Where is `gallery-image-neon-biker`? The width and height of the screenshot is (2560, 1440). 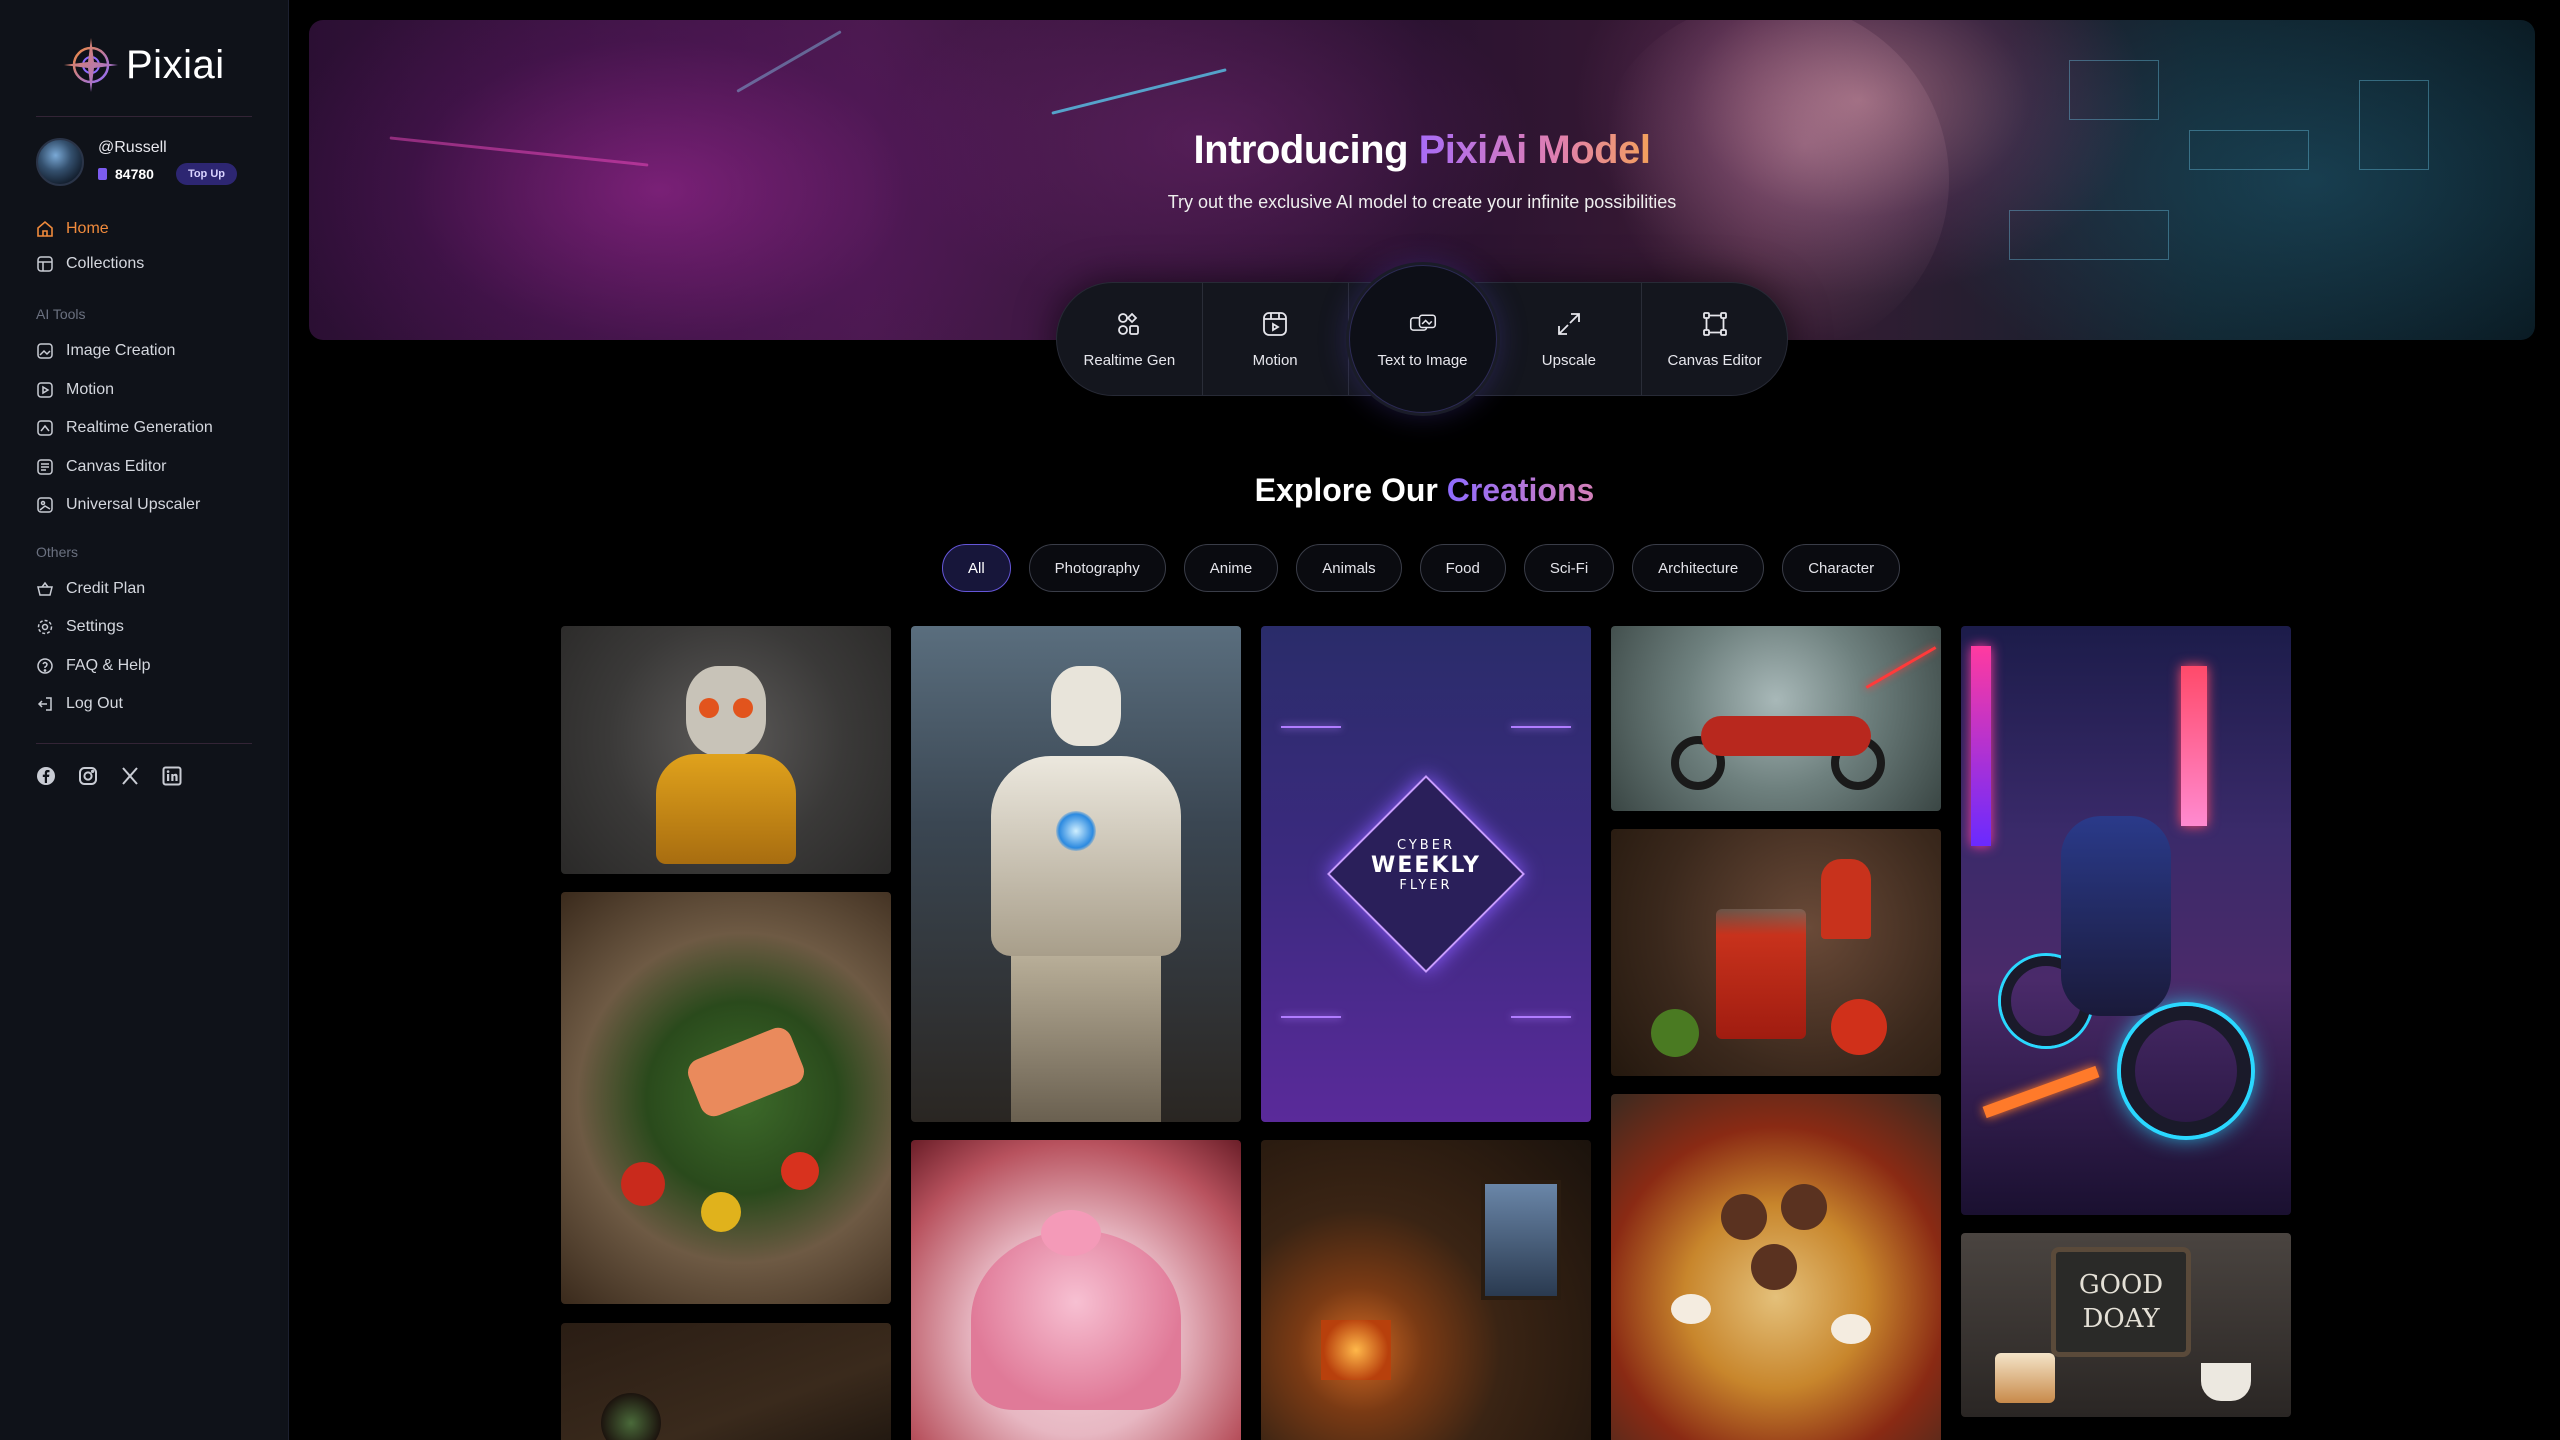 gallery-image-neon-biker is located at coordinates (2126, 920).